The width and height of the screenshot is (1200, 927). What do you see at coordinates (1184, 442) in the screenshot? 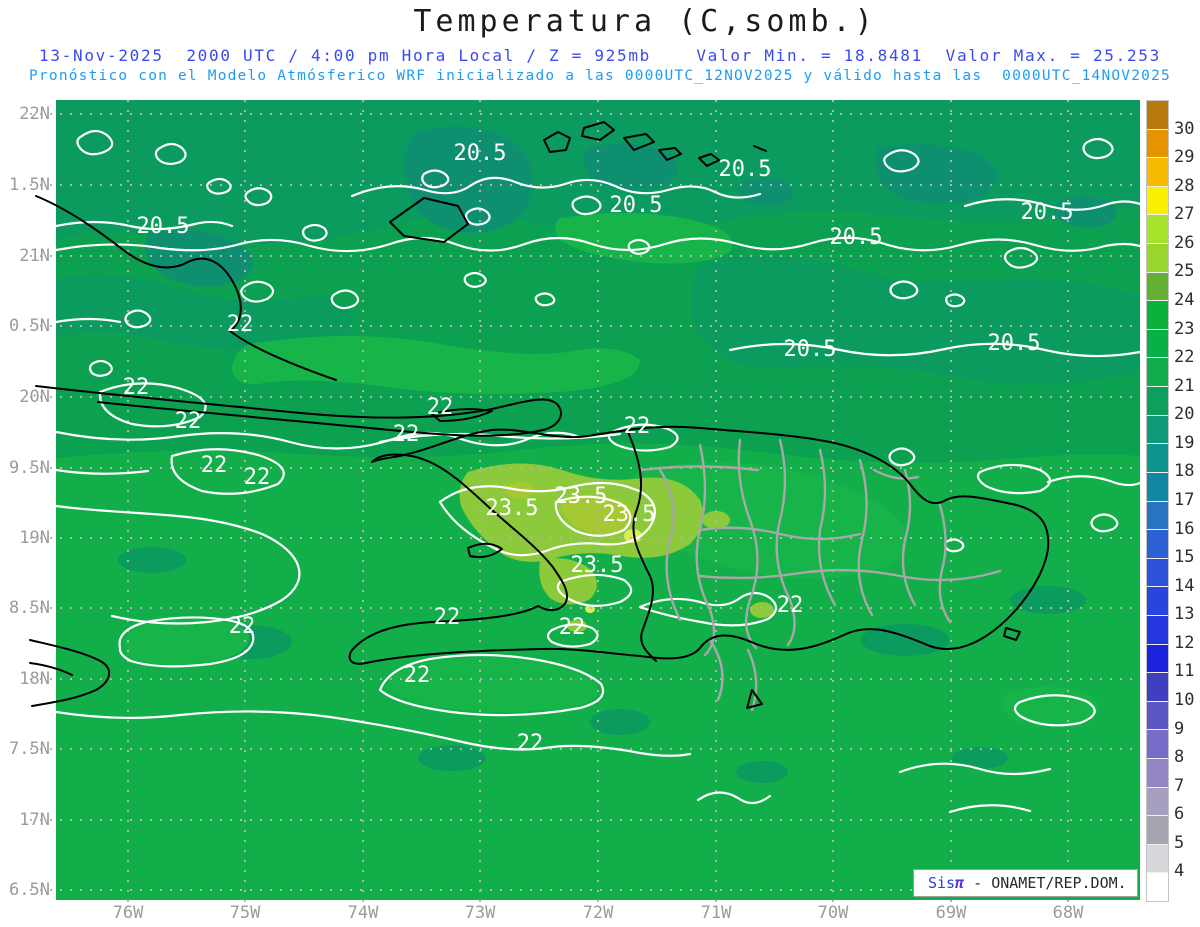
I see `colorbar-tick-label: 19` at bounding box center [1184, 442].